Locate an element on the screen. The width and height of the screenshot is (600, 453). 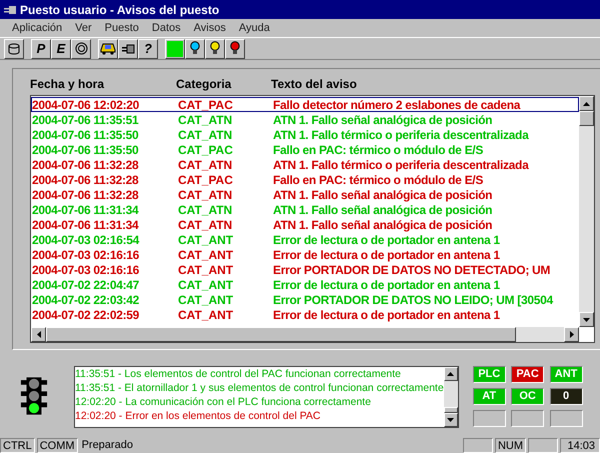
log-scrollbar is located at coordinates (451, 397).